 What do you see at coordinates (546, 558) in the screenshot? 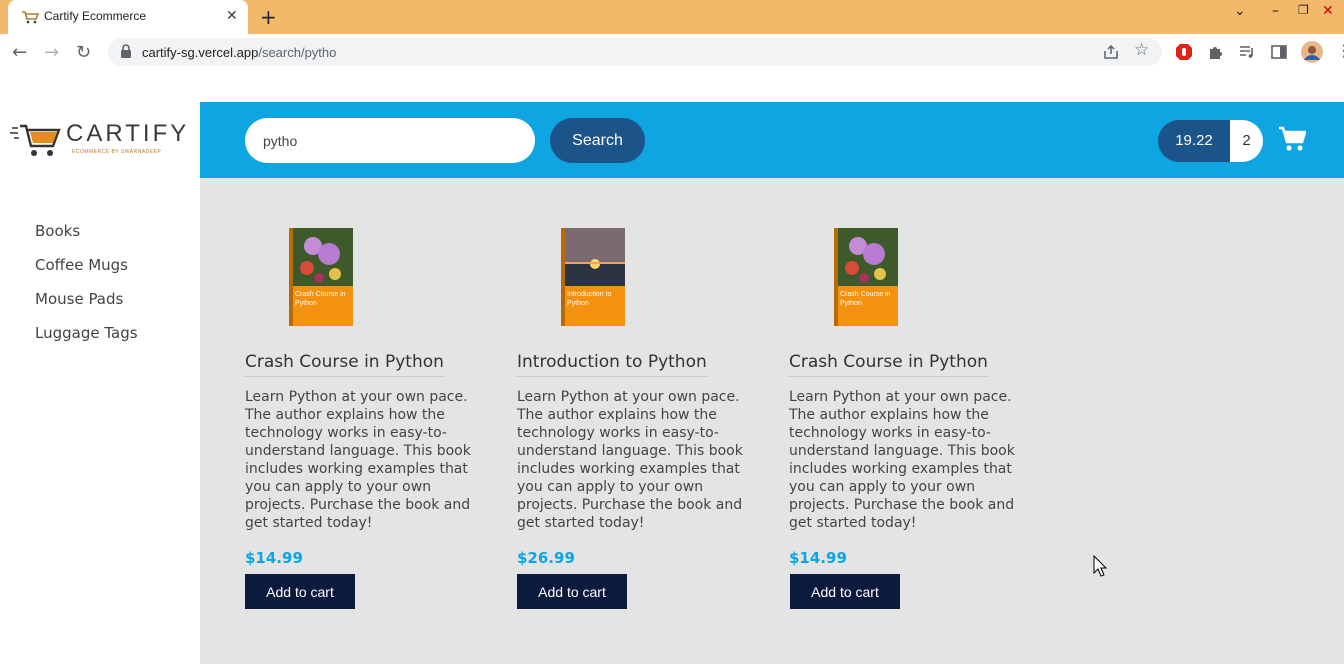
I see `product-price: $26.99` at bounding box center [546, 558].